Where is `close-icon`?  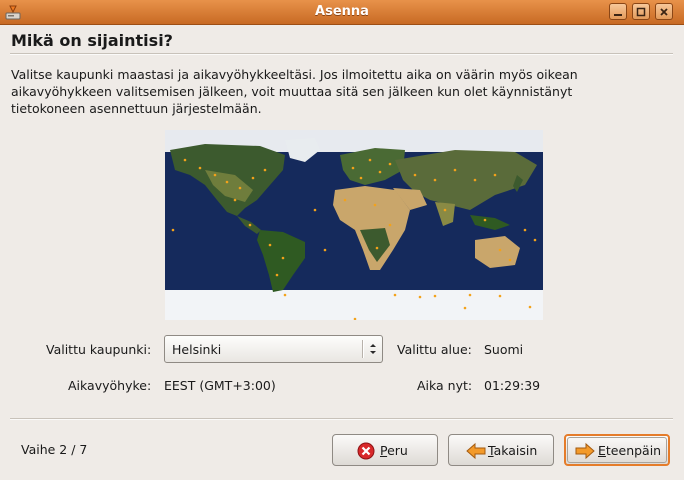 close-icon is located at coordinates (664, 12).